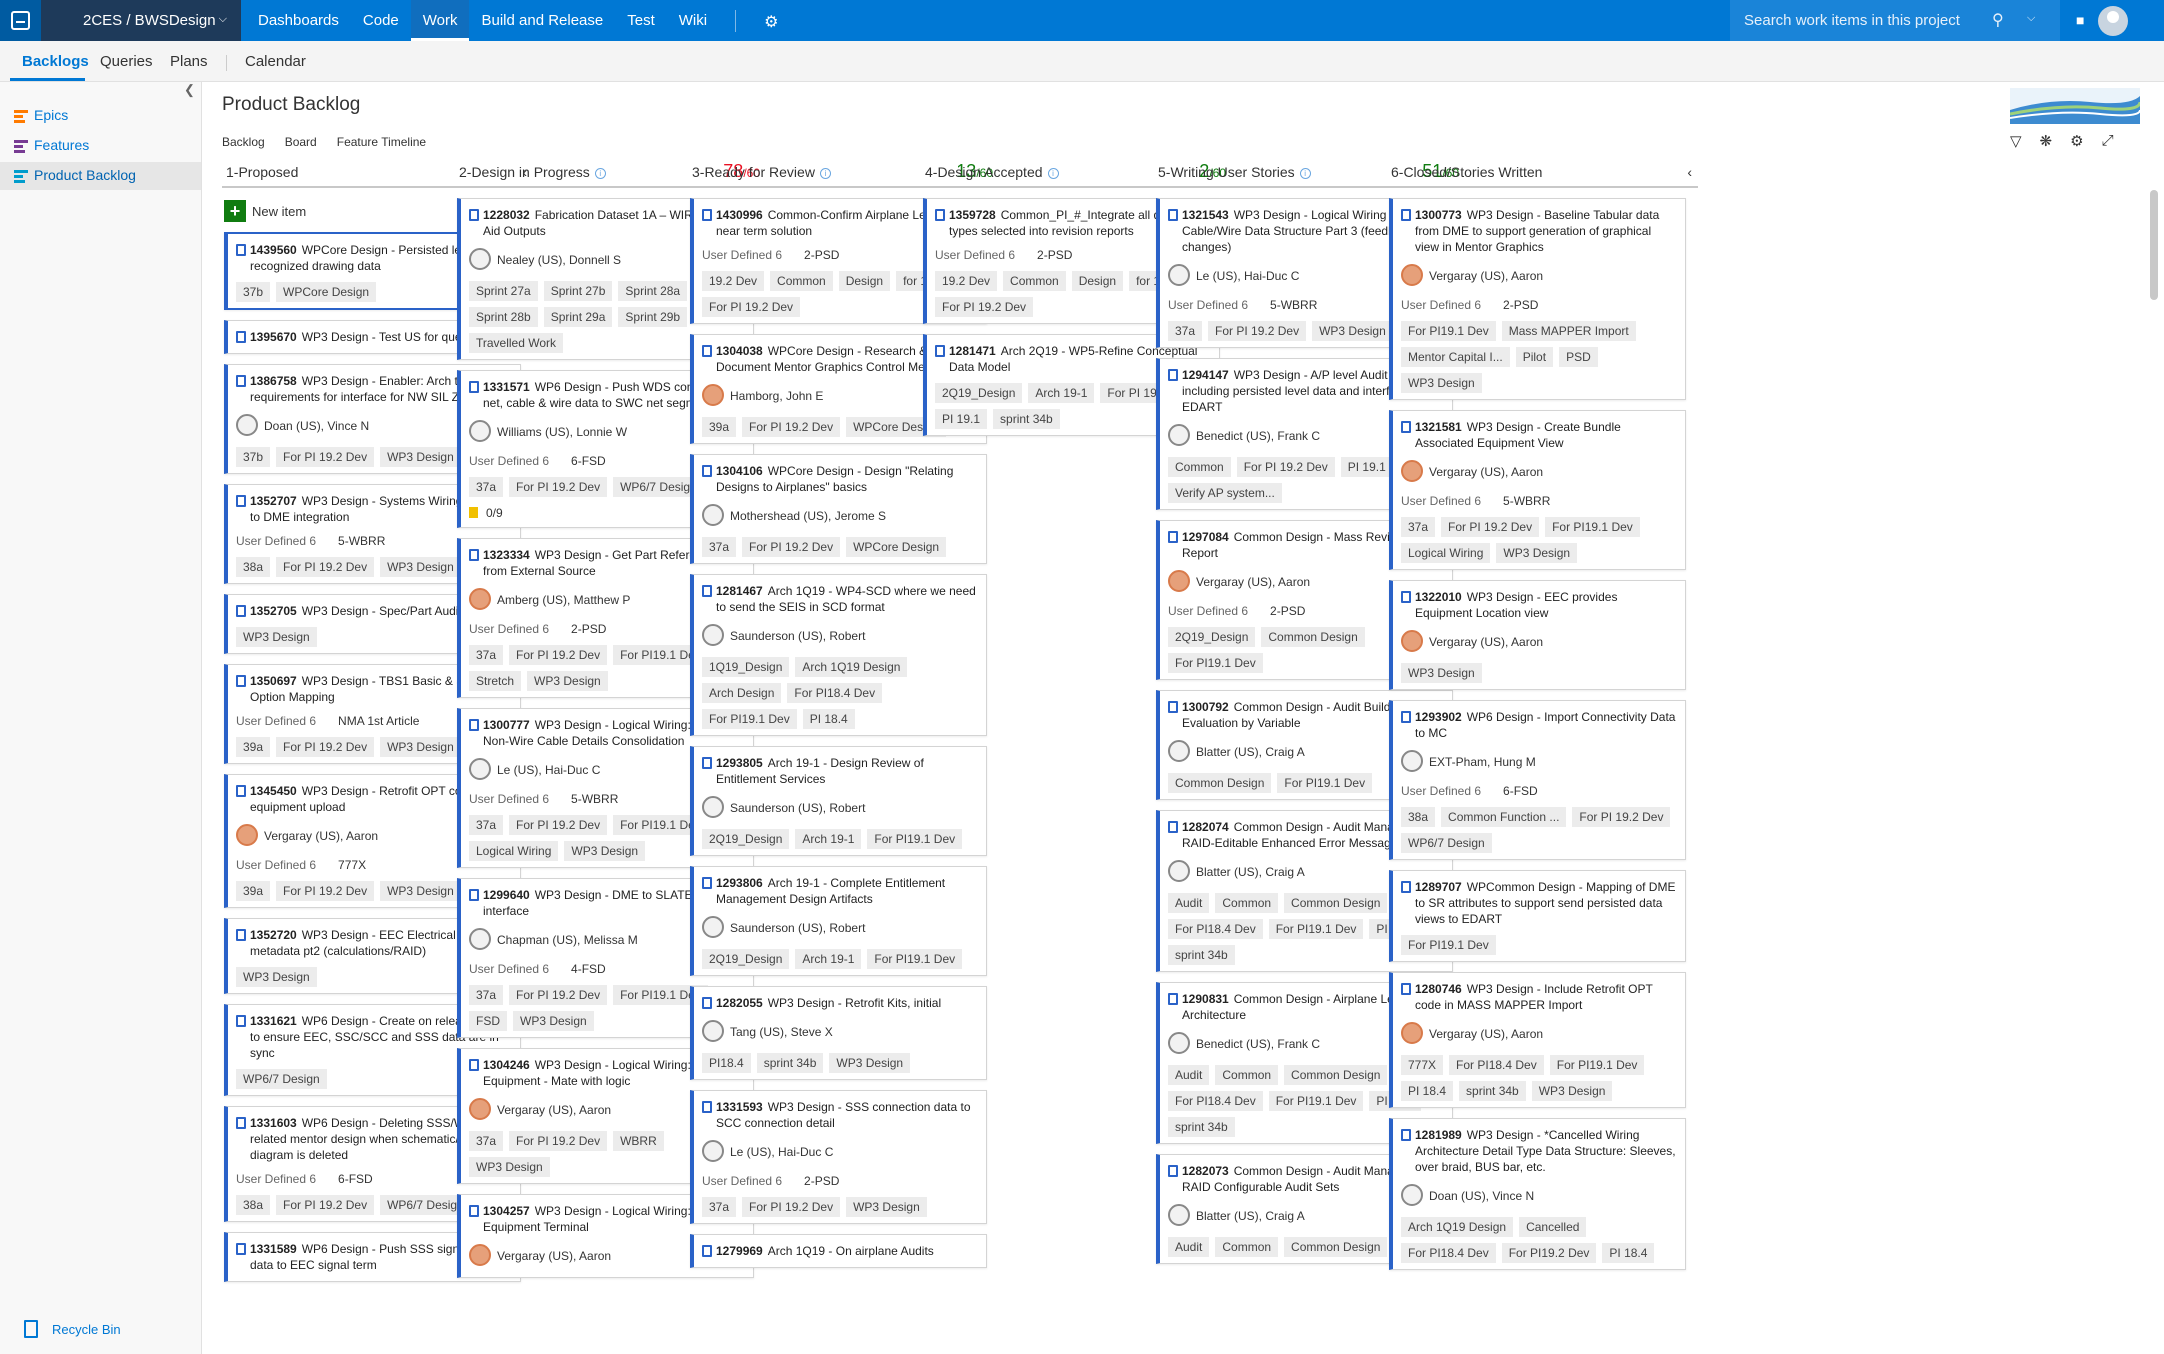 This screenshot has height=1354, width=2164. What do you see at coordinates (189, 61) in the screenshot?
I see `tab-plans: Plans` at bounding box center [189, 61].